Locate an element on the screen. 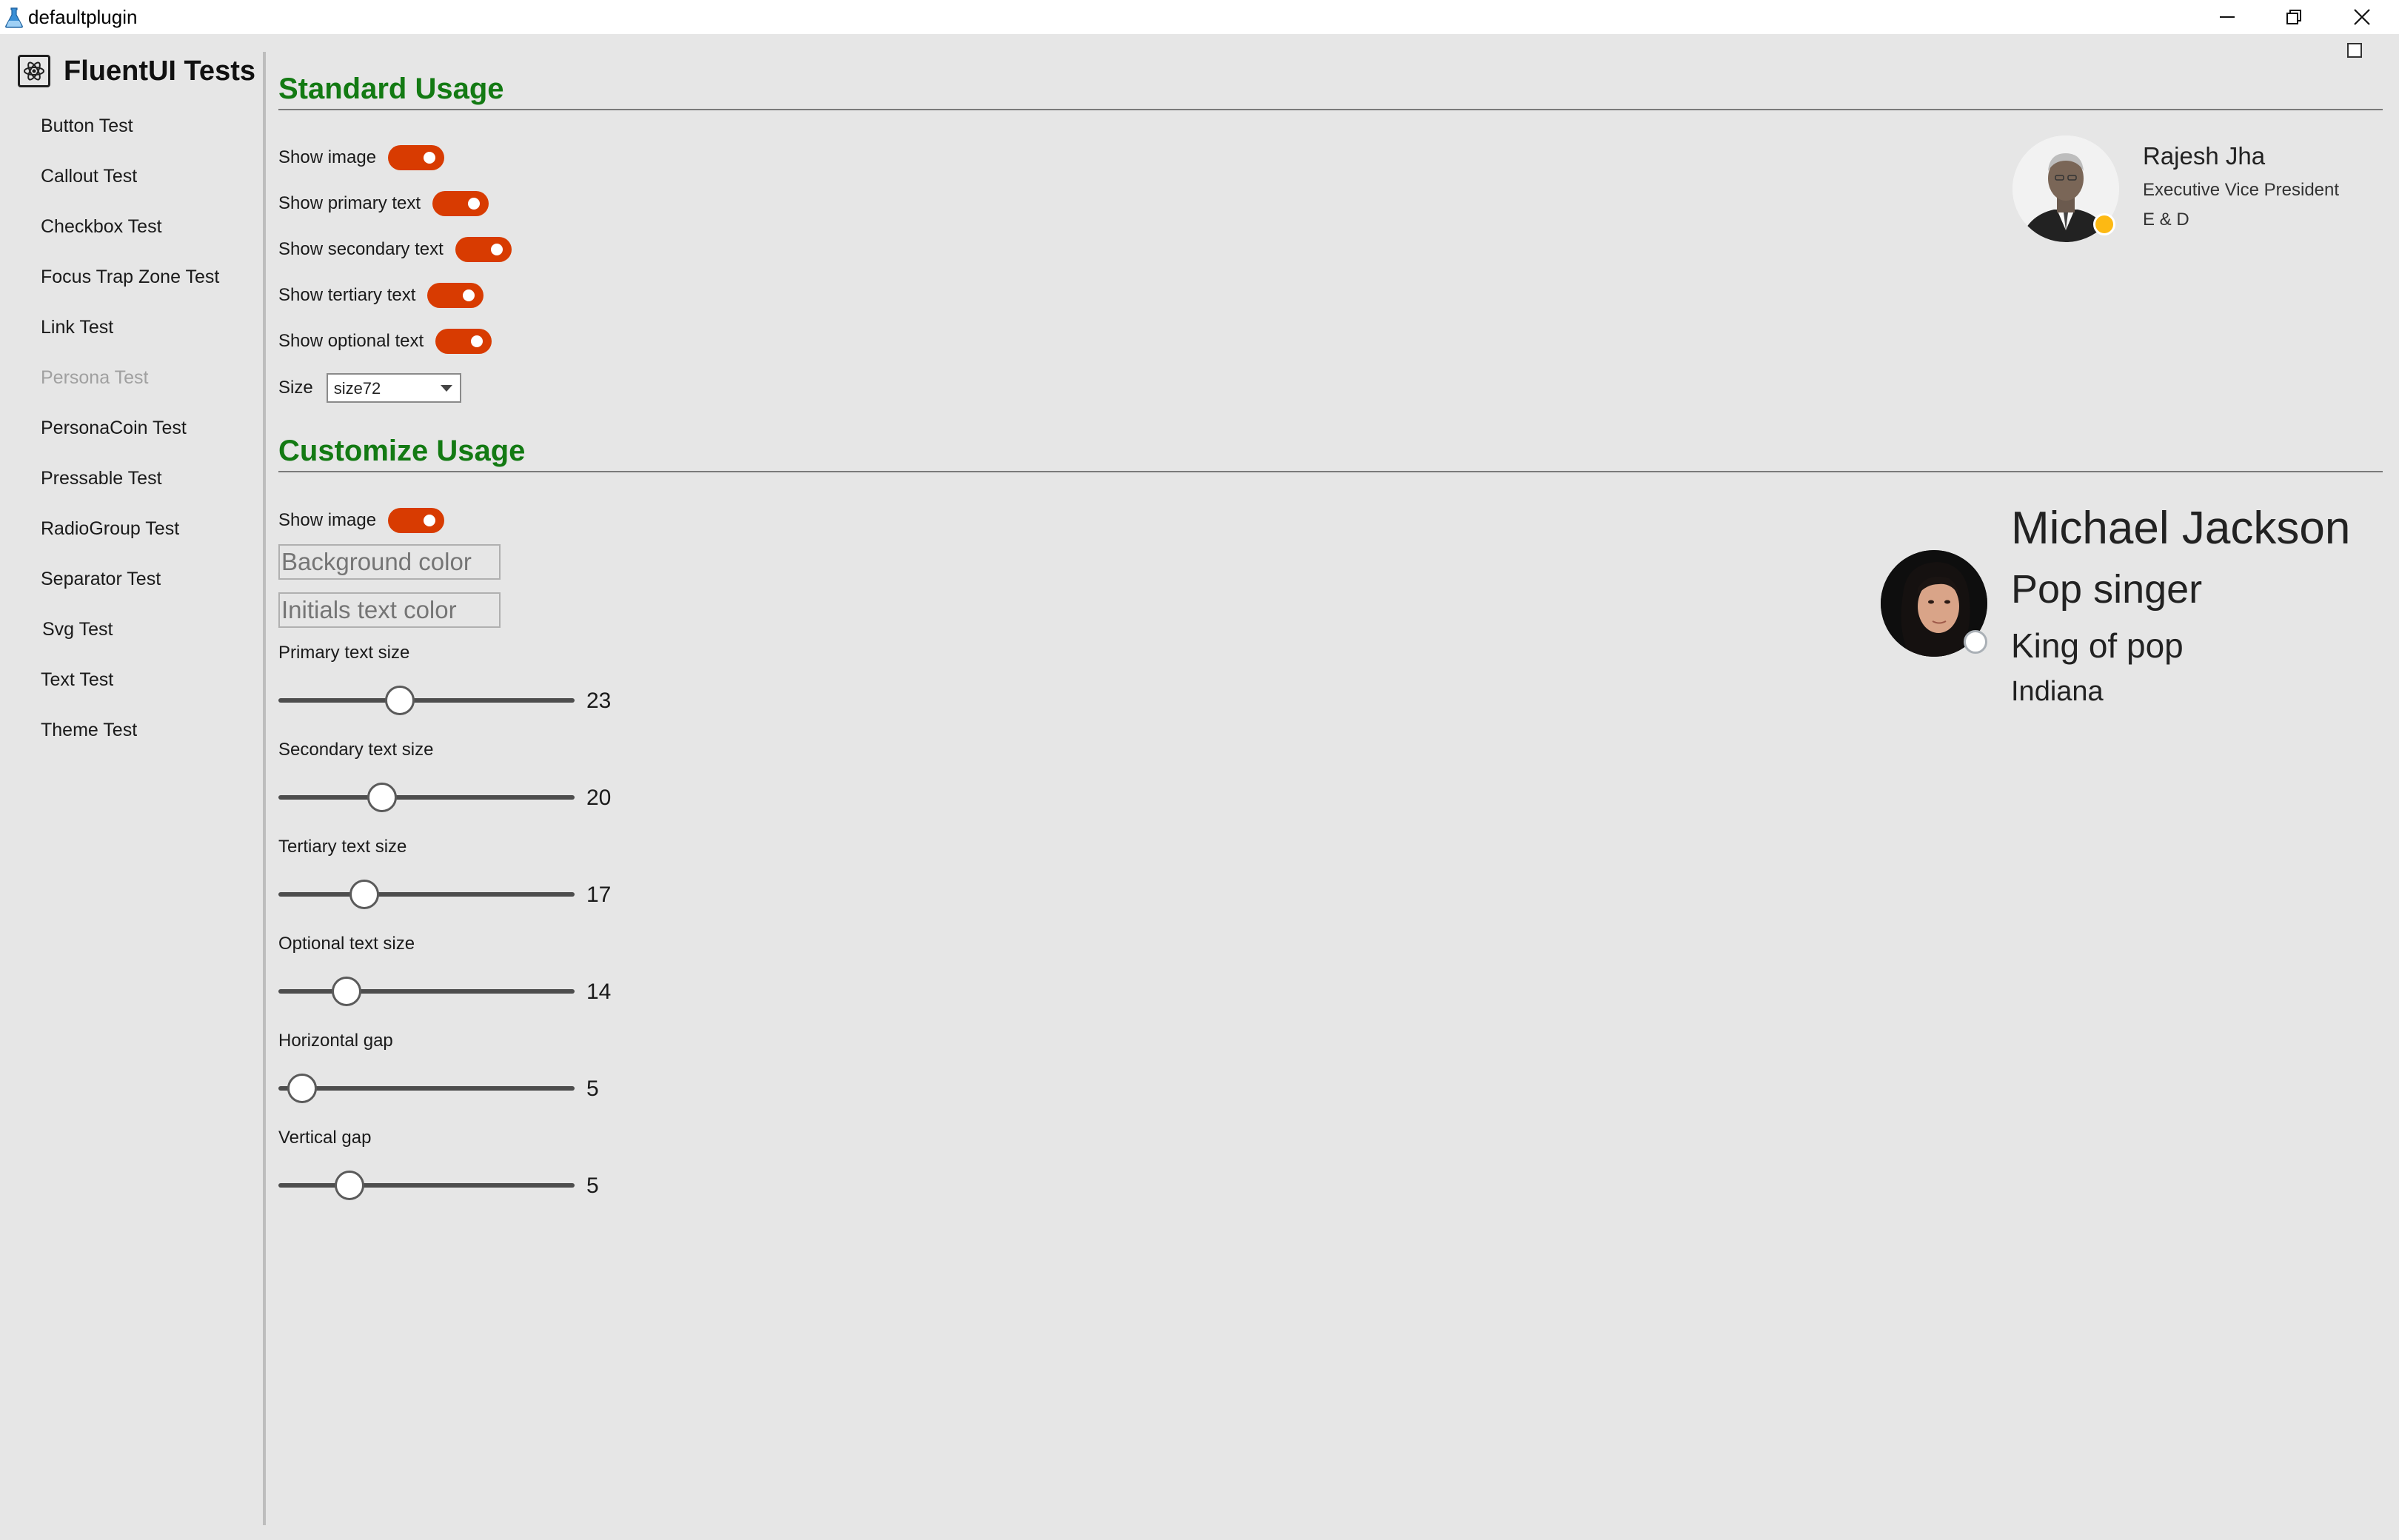  horizontal-gap-value: 5 is located at coordinates (592, 1089).